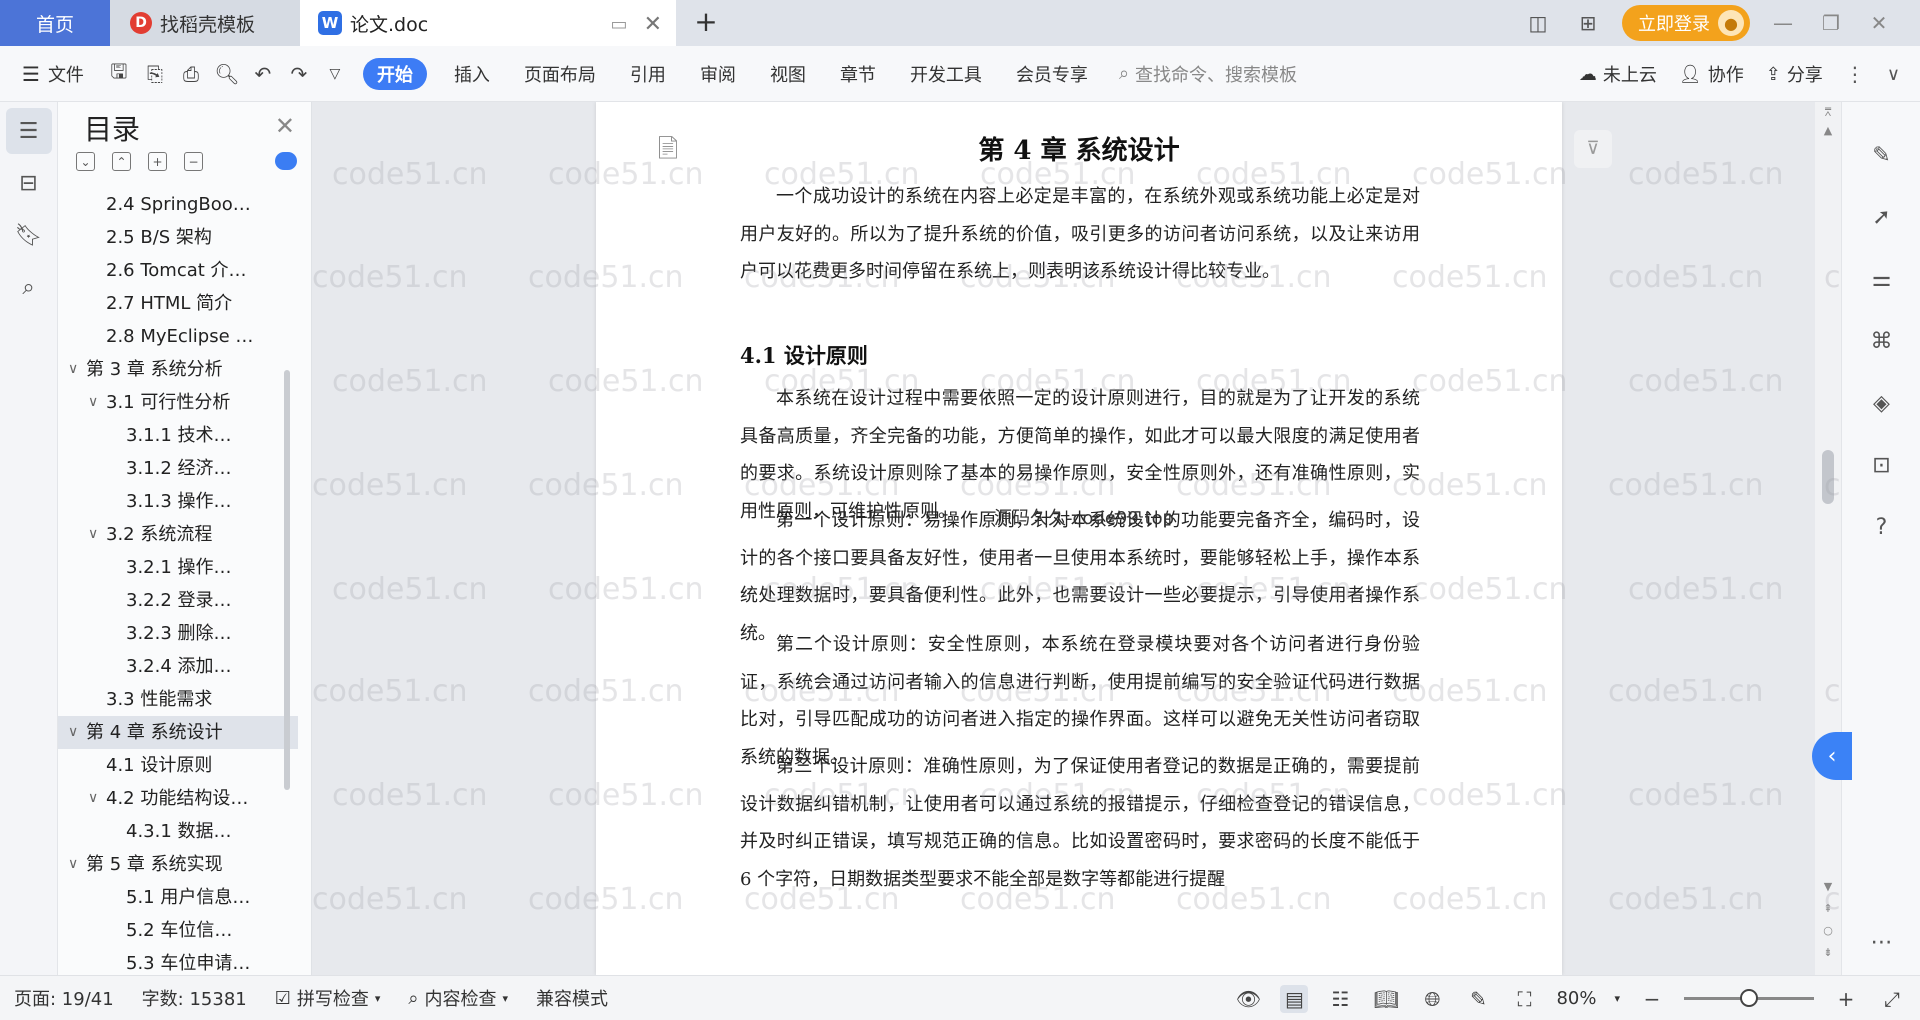  I want to click on close-window-icon: ✕, so click(1879, 23).